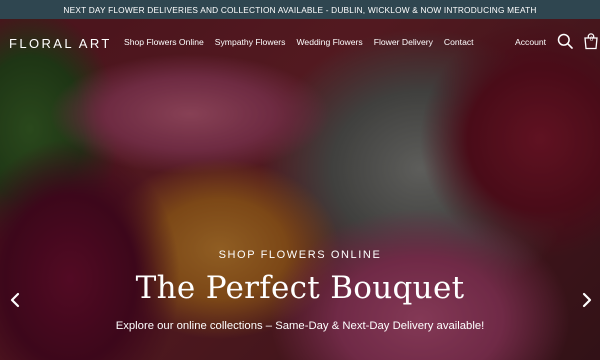  What do you see at coordinates (15, 300) in the screenshot?
I see `chevron-left-icon` at bounding box center [15, 300].